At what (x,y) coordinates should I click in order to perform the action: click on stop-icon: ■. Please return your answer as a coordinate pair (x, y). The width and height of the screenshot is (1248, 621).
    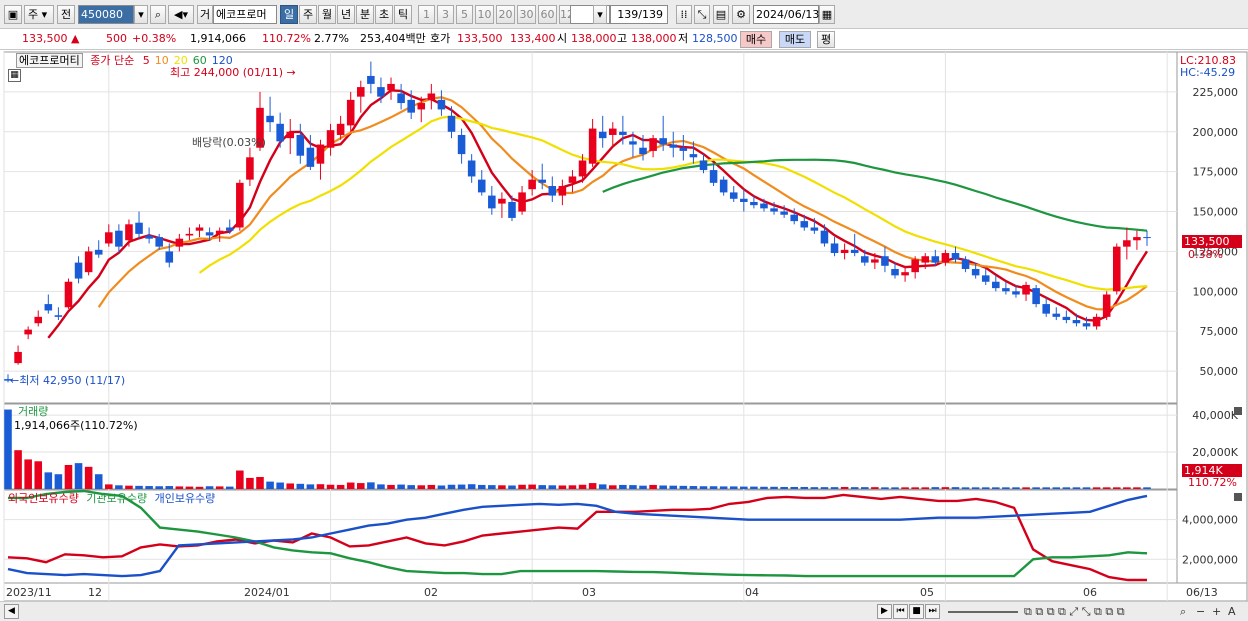
    Looking at the image, I should click on (916, 611).